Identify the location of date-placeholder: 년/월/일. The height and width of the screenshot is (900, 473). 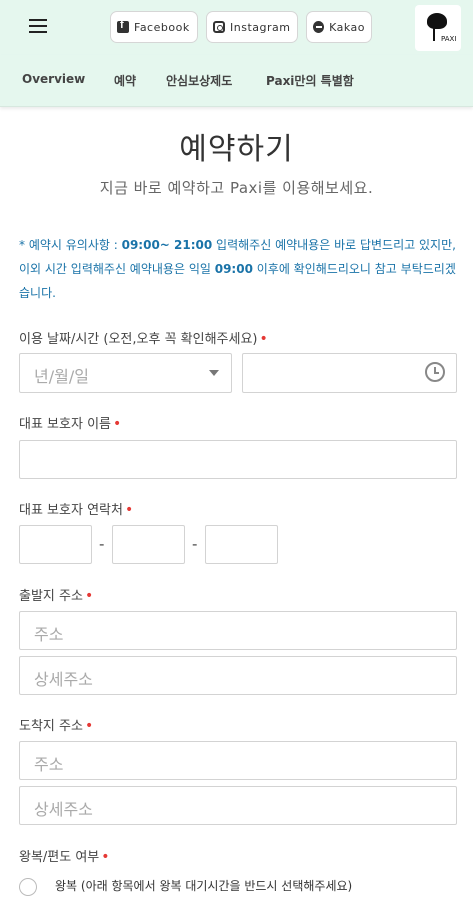
(61, 376).